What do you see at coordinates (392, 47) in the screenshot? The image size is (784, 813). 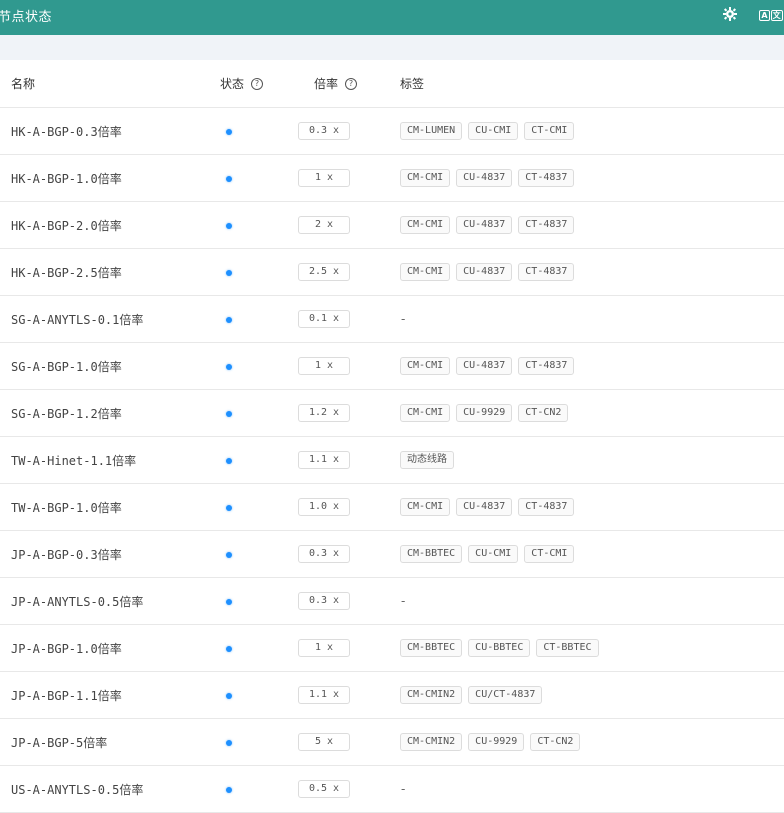 I see `header-spacer` at bounding box center [392, 47].